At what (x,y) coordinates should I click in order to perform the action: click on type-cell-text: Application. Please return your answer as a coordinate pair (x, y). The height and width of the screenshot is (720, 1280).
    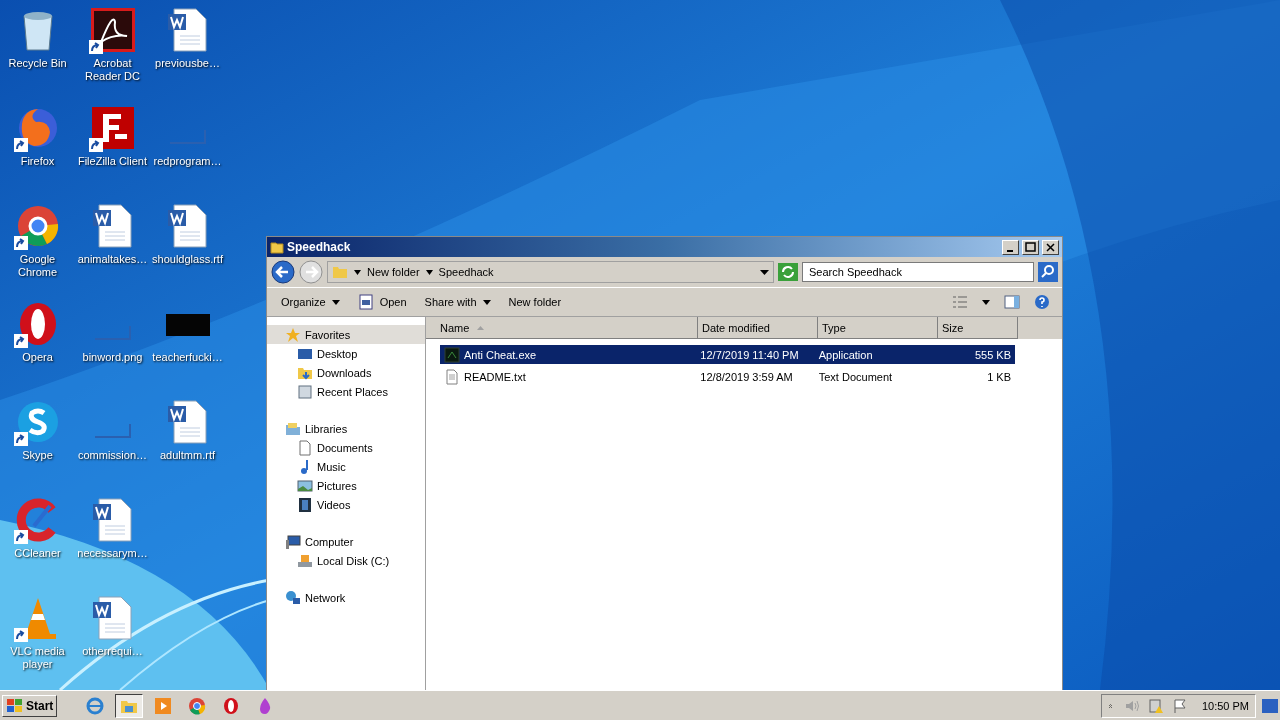
    Looking at the image, I should click on (845, 354).